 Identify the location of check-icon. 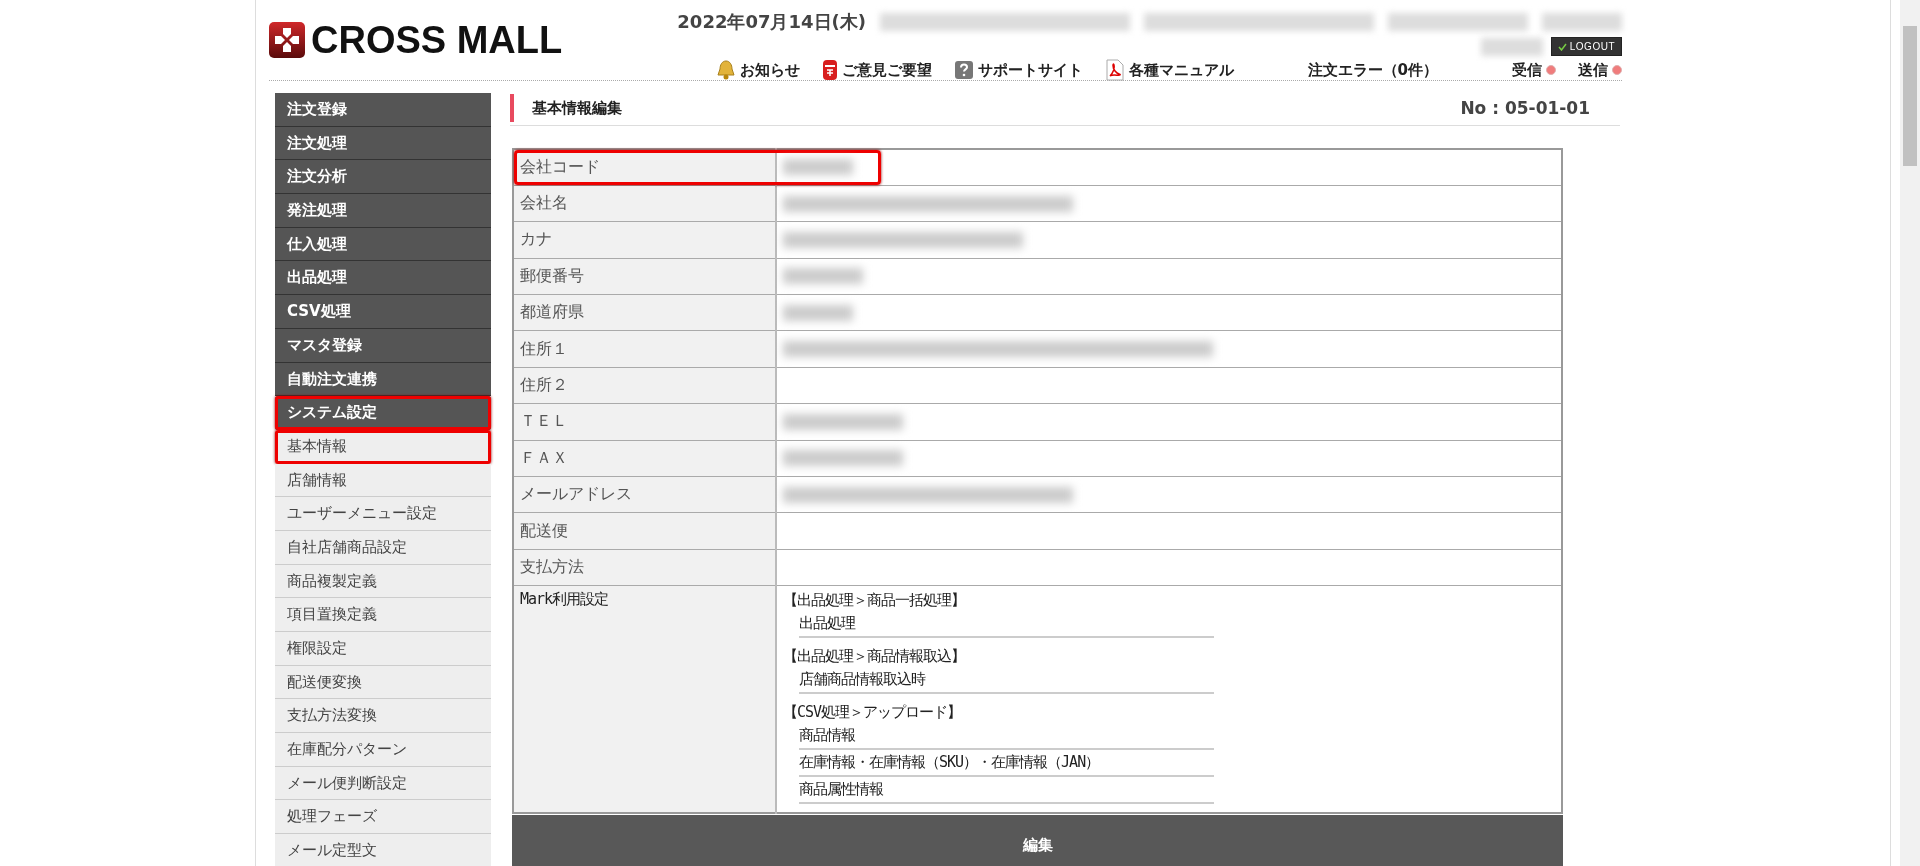
(1562, 46).